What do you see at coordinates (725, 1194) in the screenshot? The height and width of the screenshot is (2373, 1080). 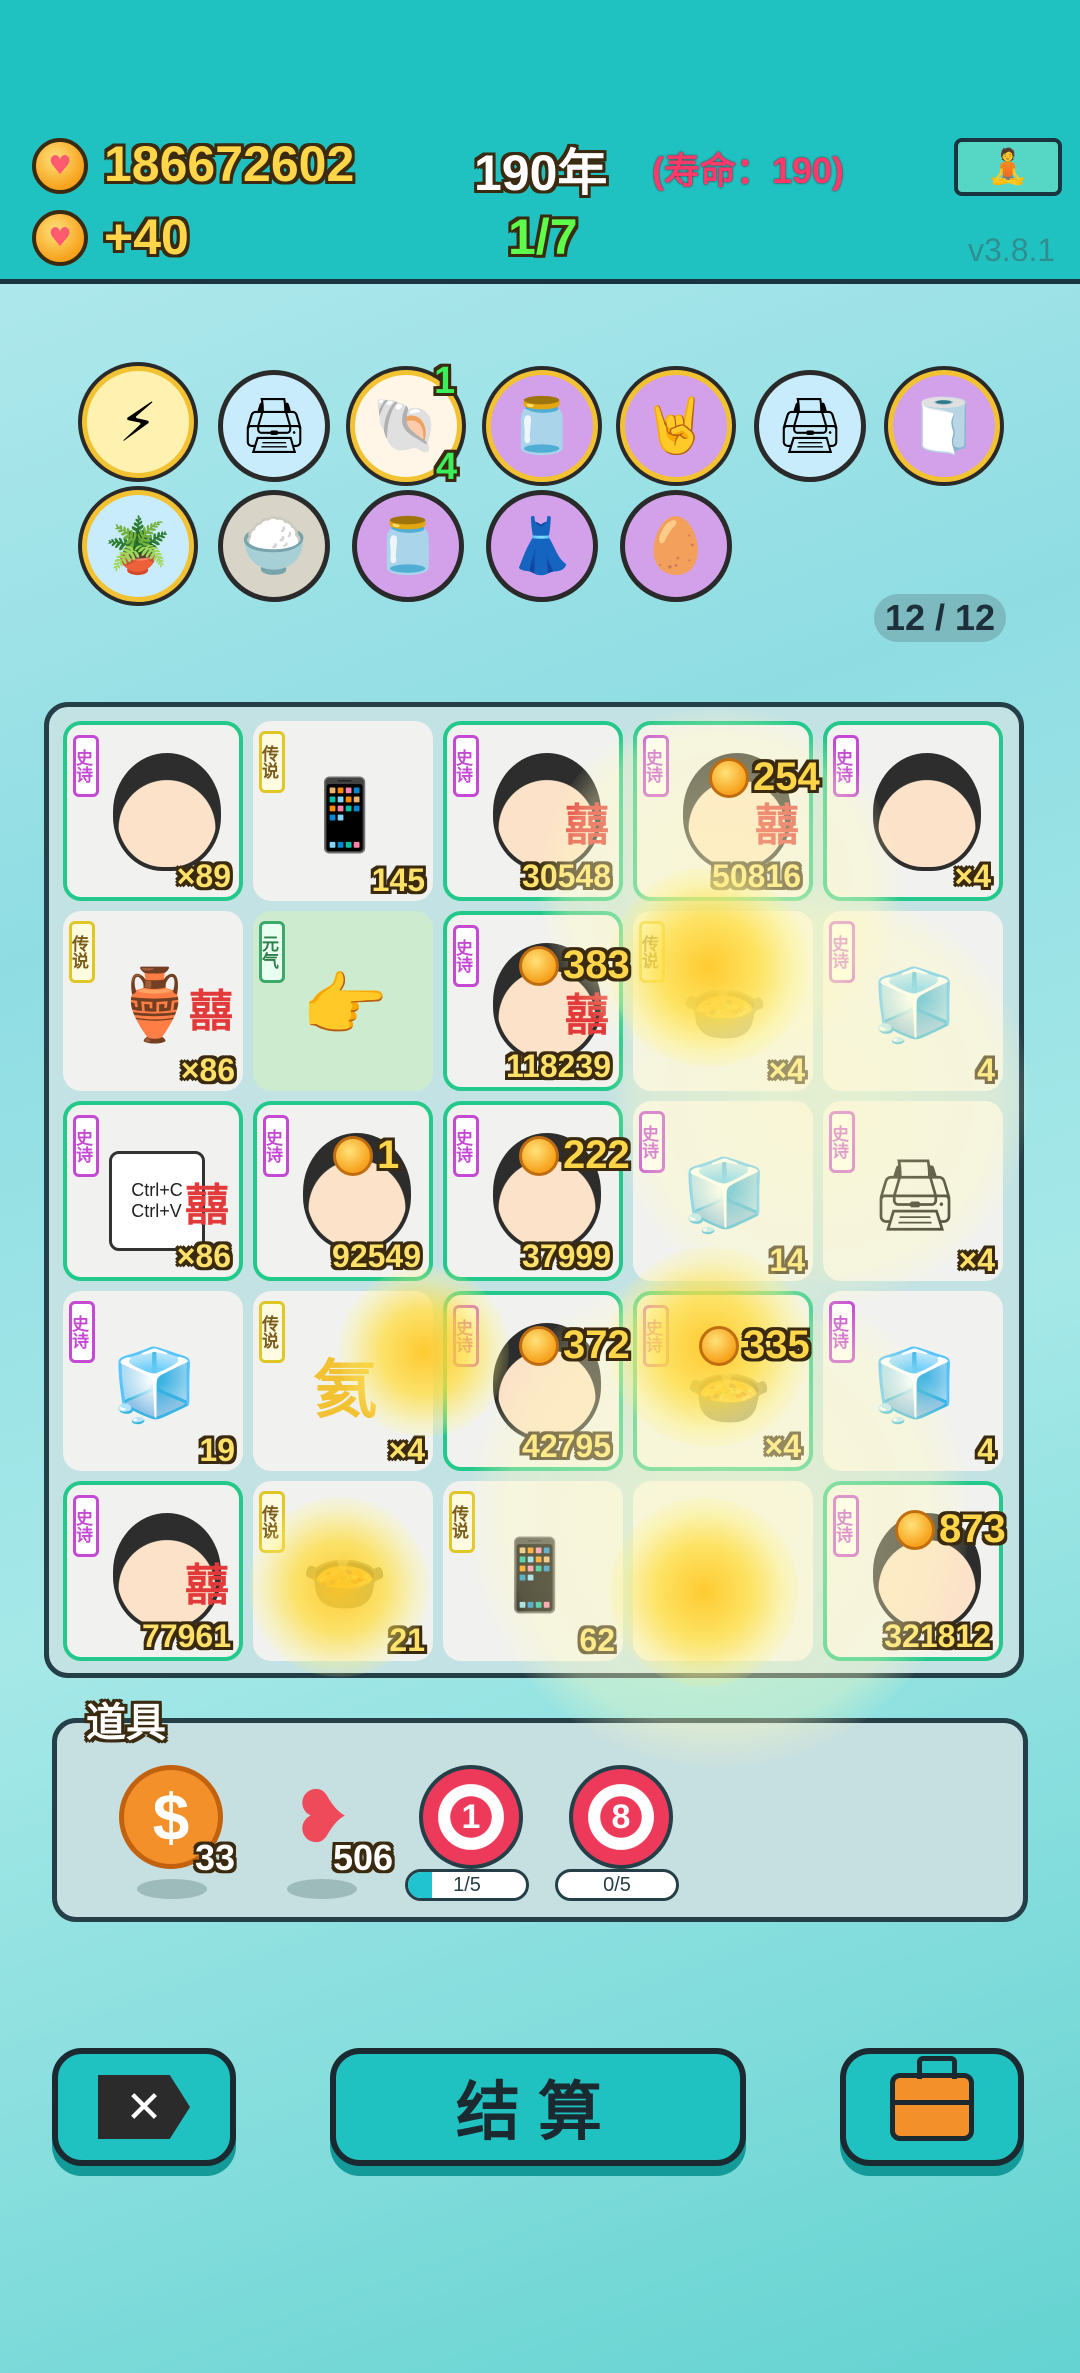 I see `item-icon: 🧊` at bounding box center [725, 1194].